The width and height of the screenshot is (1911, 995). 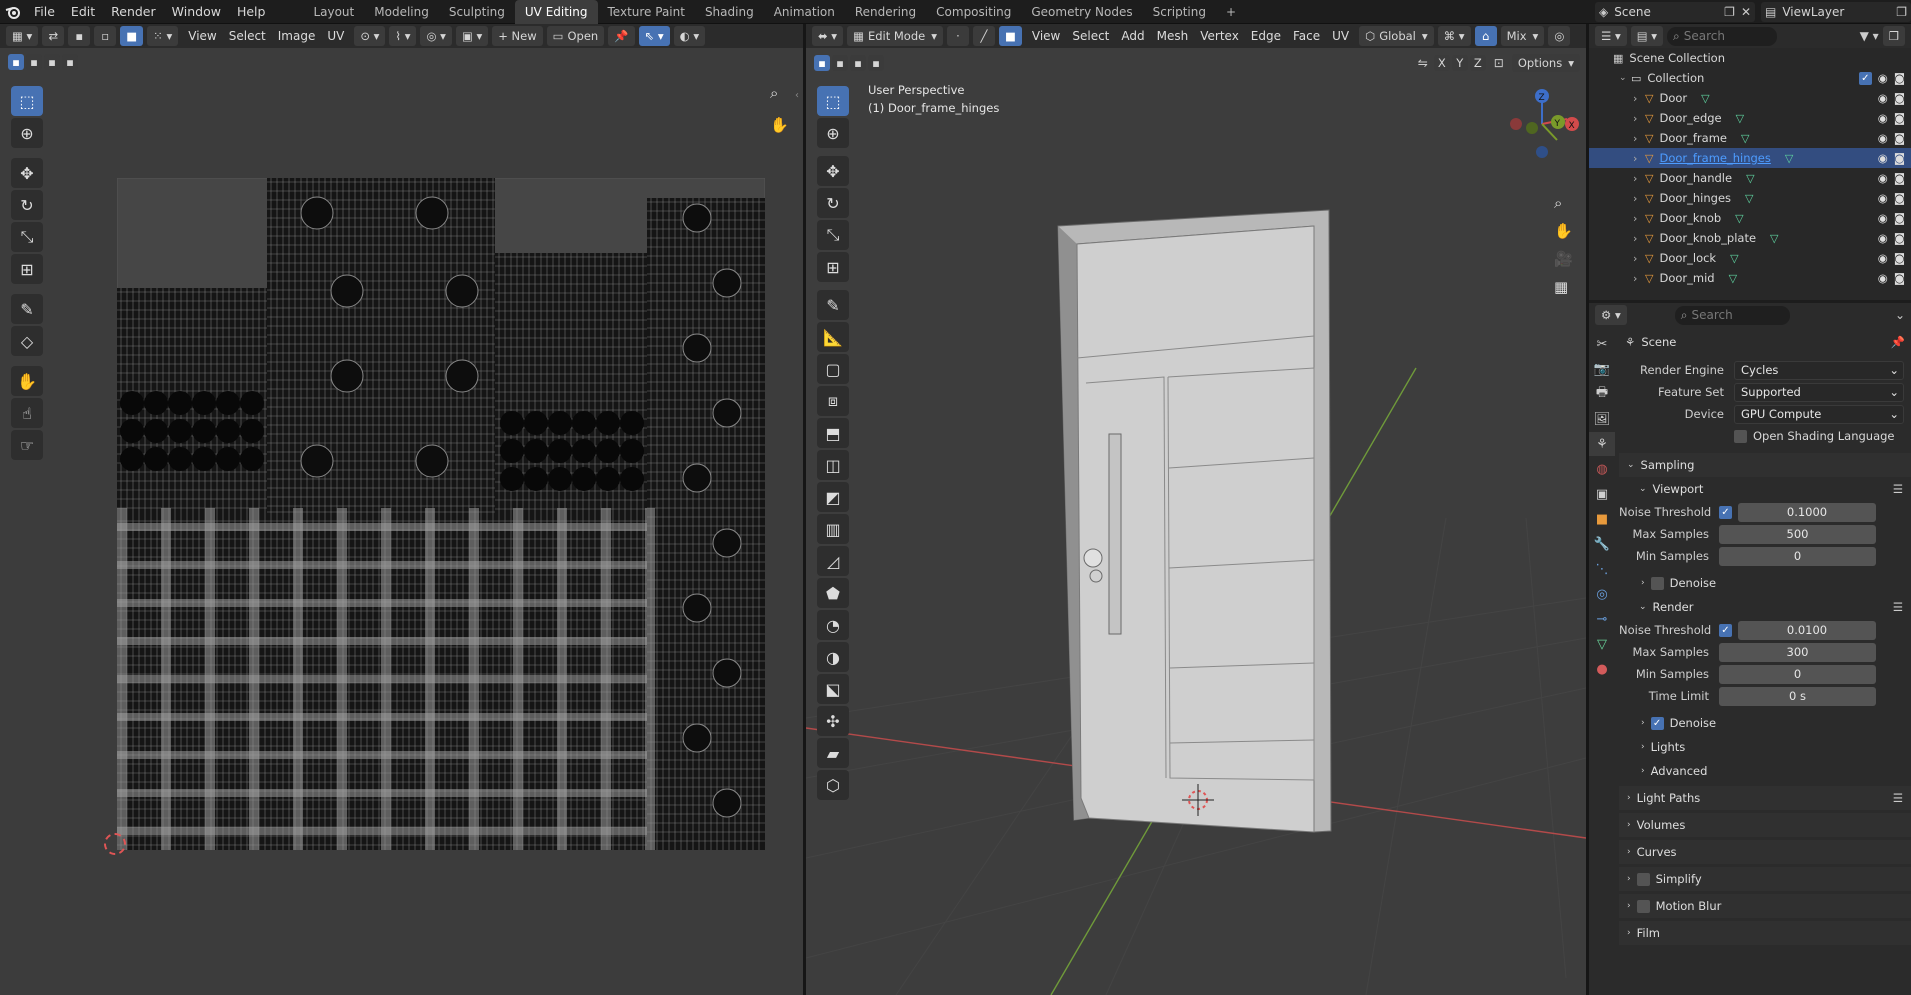 I want to click on tab-modeling: Modeling, so click(x=401, y=12).